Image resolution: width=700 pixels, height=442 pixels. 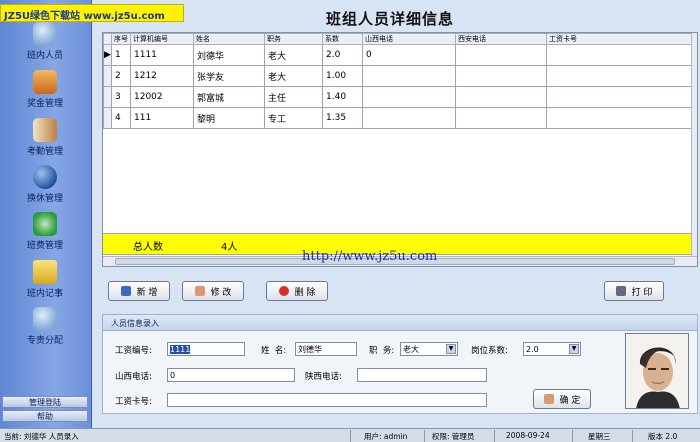 What do you see at coordinates (429, 349) in the screenshot?
I see `duty-select: 老大 ▼` at bounding box center [429, 349].